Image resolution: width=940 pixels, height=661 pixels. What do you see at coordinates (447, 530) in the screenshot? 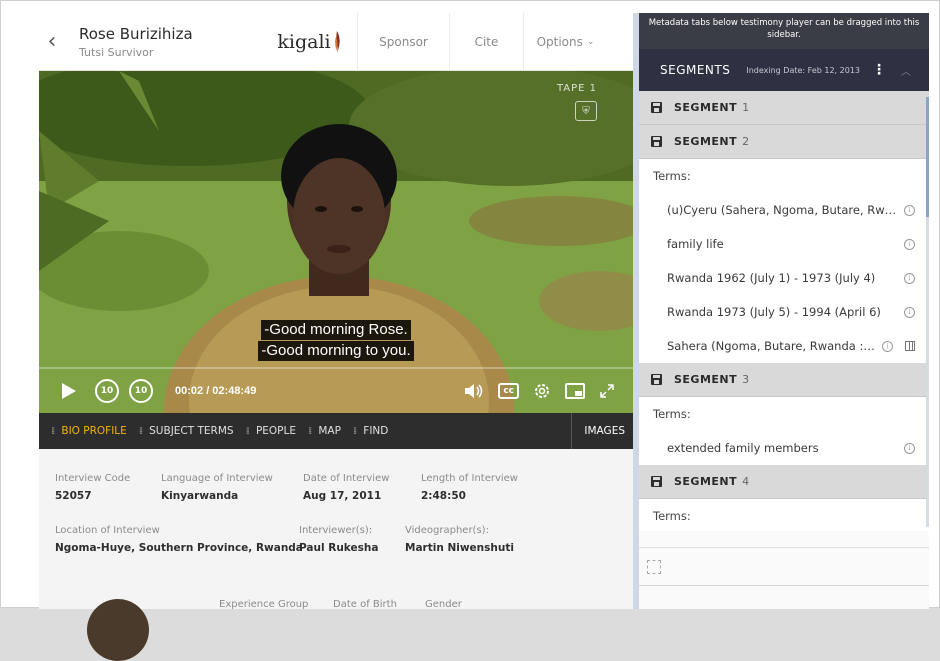
I see `field-label: Videographer(s):` at bounding box center [447, 530].